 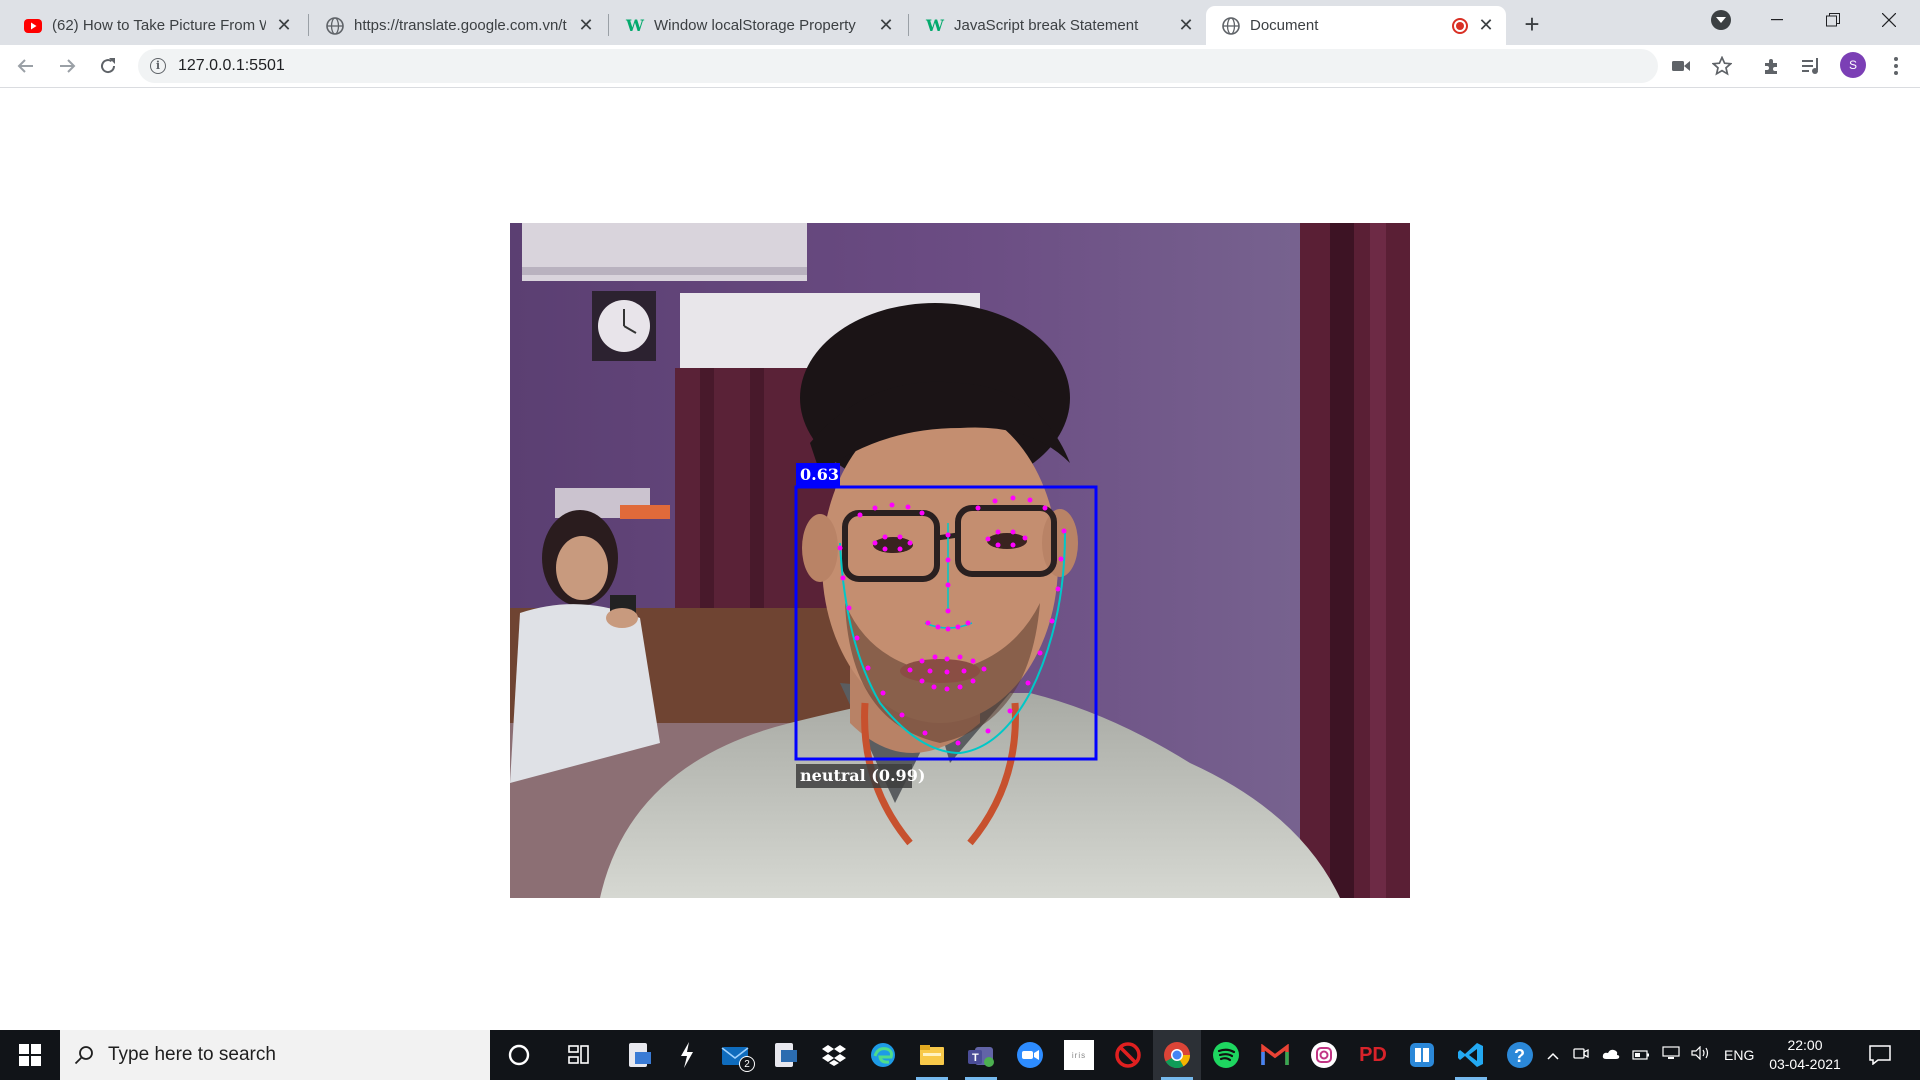 I want to click on battery-icon, so click(x=1641, y=1055).